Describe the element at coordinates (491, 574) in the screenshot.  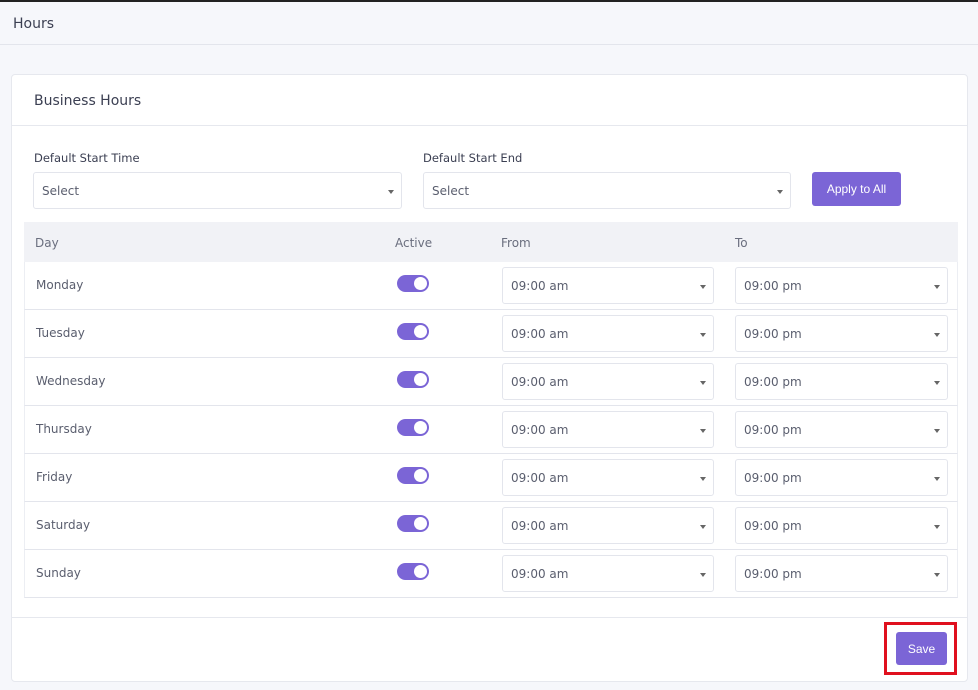
I see `table-row: Sunday 09:00 am 09:00 pm` at that location.